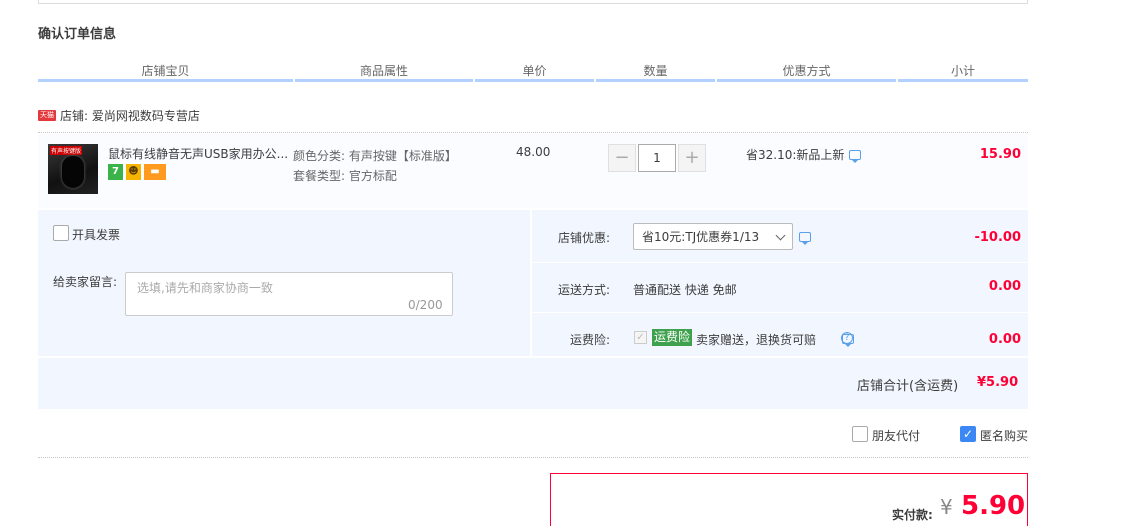 This screenshot has height=526, width=1132. I want to click on seven-day-return-icon: 7, so click(115, 172).